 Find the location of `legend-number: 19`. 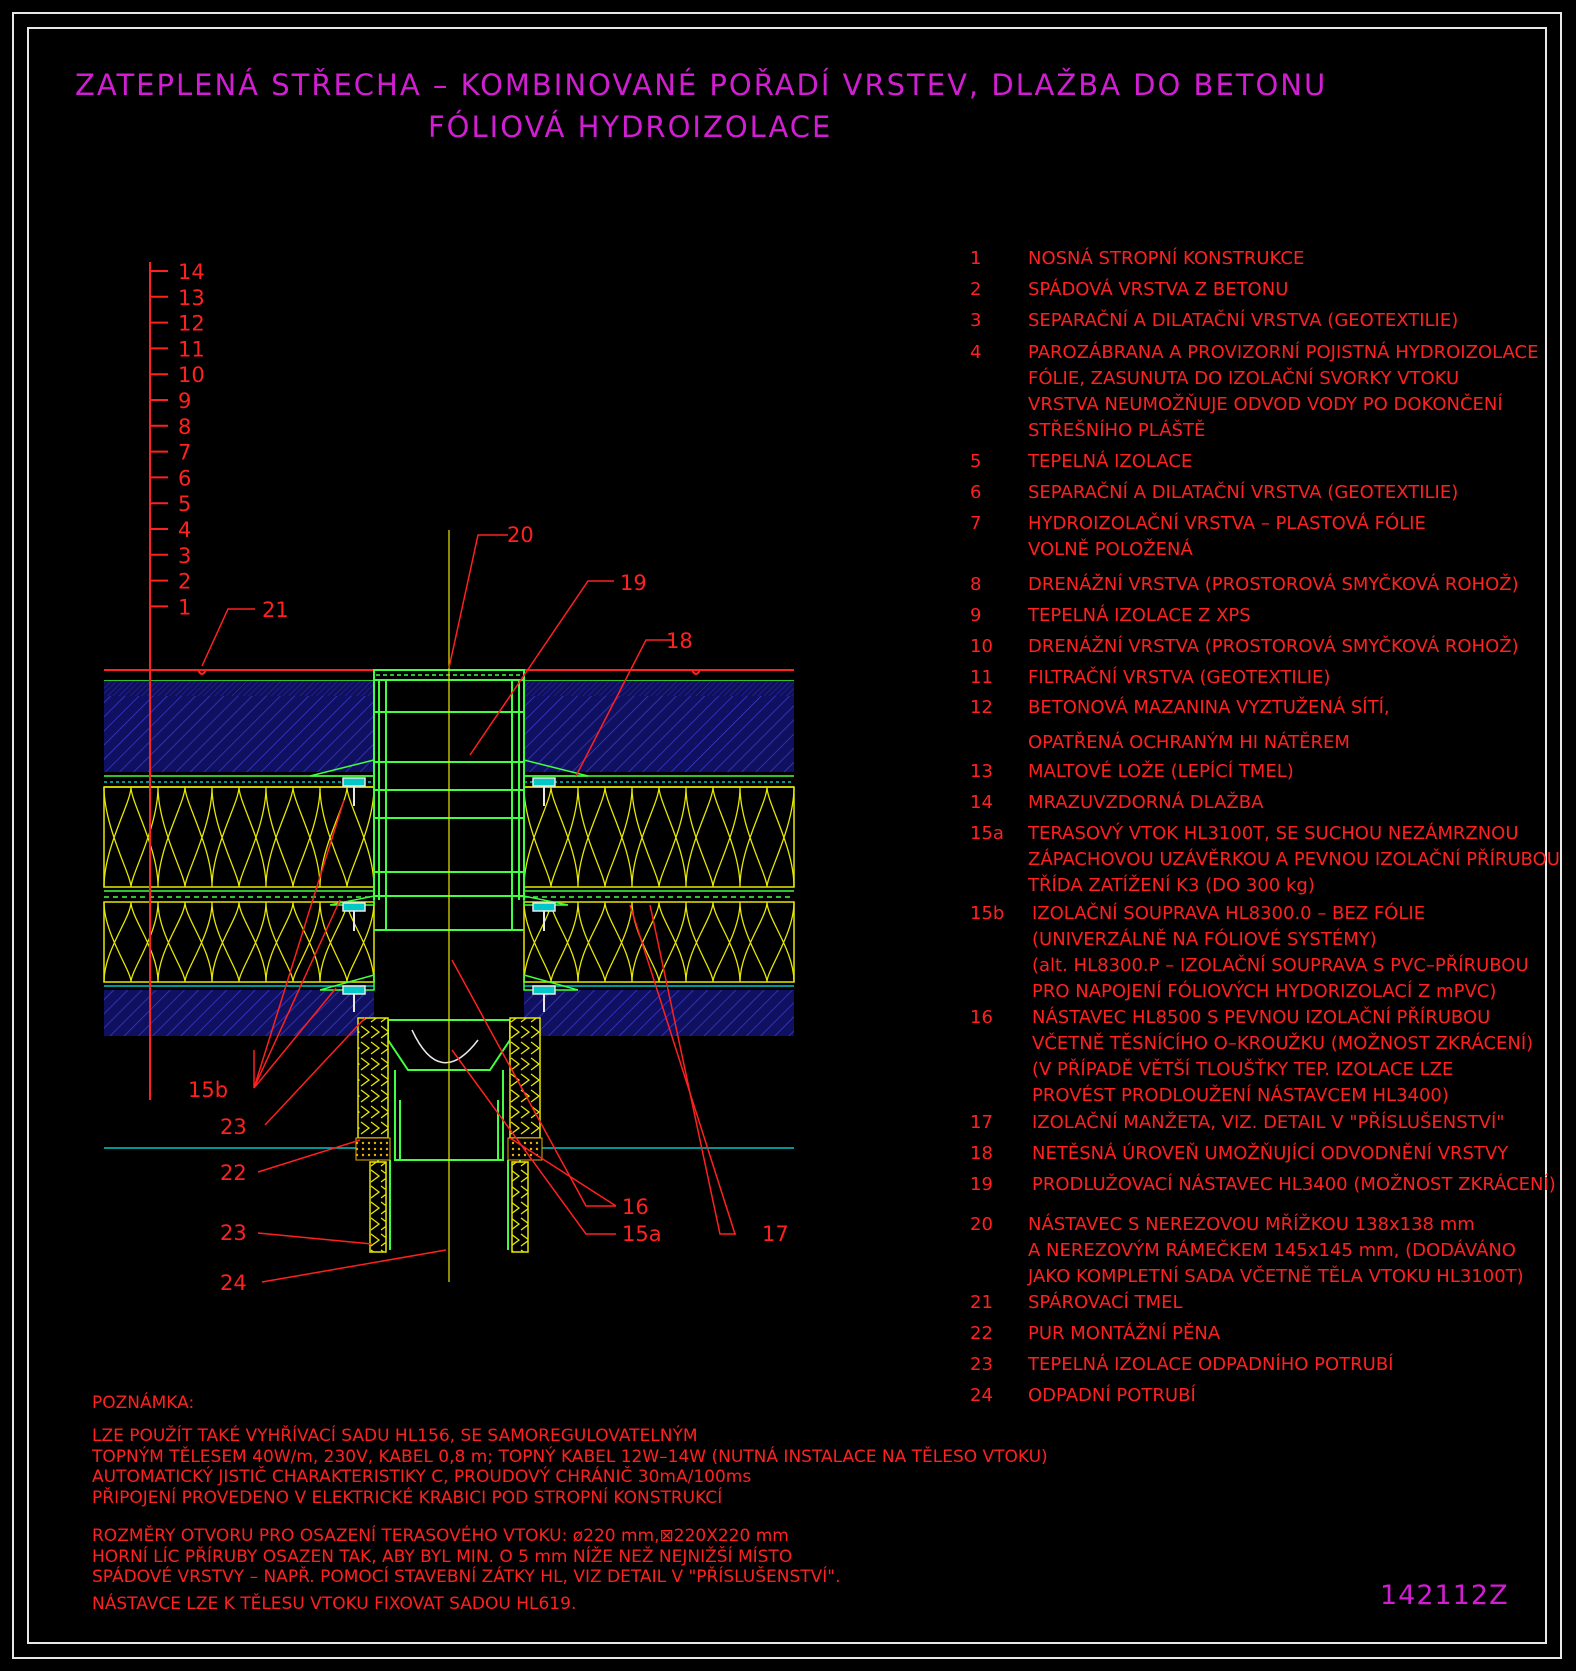

legend-number: 19 is located at coordinates (981, 1184).